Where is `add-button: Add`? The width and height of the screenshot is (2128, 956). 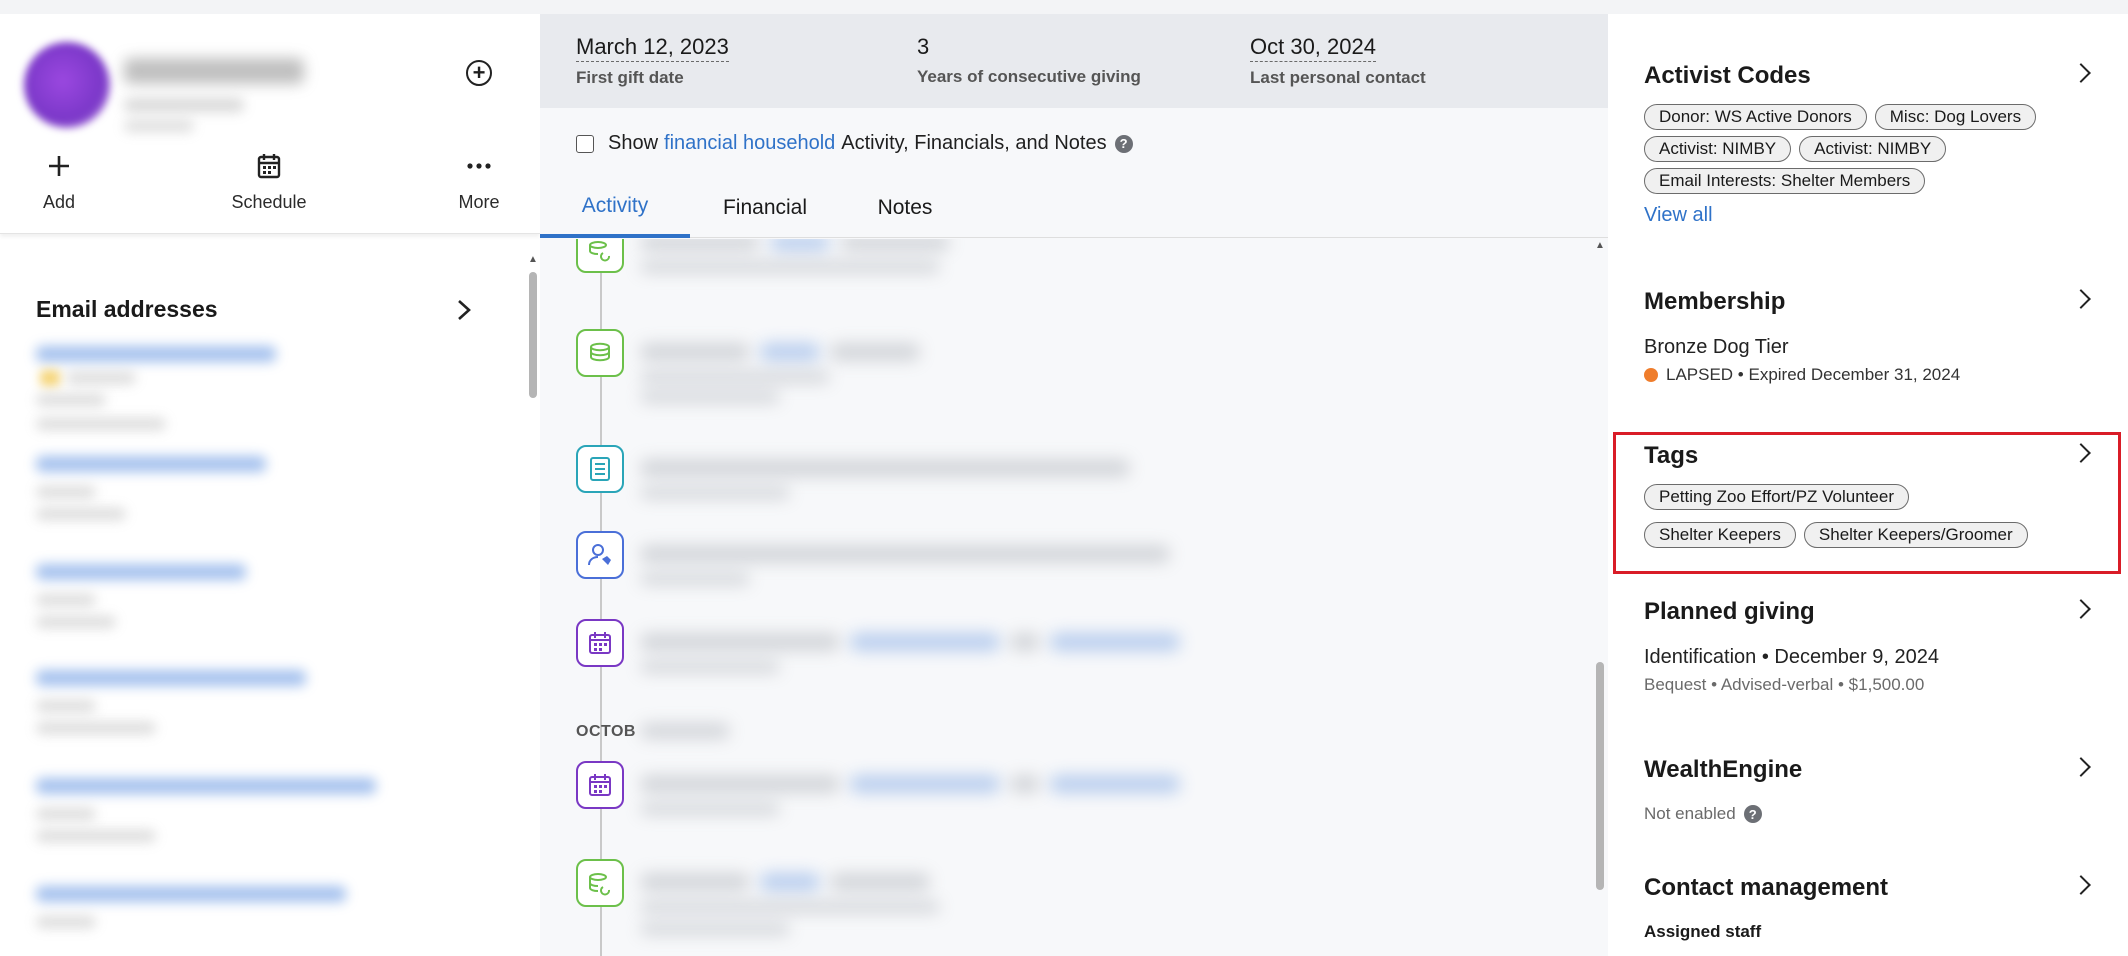 add-button: Add is located at coordinates (59, 181).